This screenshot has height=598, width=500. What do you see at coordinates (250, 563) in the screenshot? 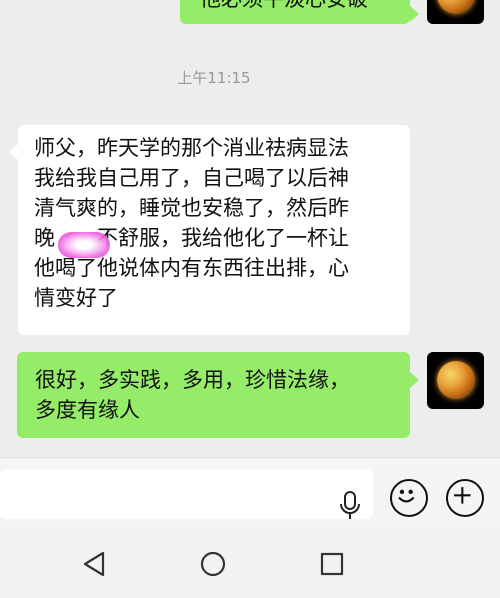
I see `system-nav-bar` at bounding box center [250, 563].